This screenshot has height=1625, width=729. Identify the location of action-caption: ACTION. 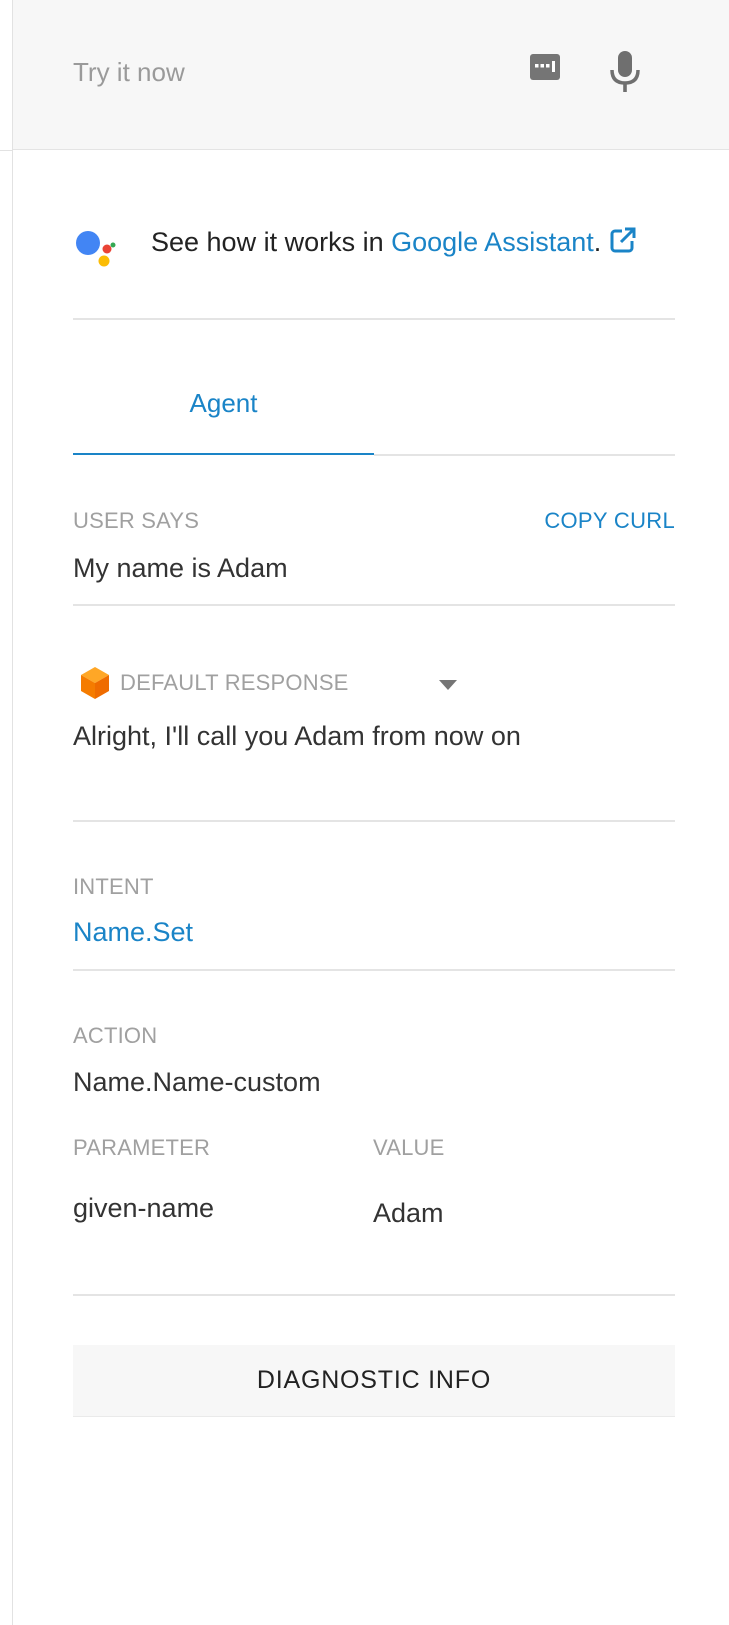
(115, 1035).